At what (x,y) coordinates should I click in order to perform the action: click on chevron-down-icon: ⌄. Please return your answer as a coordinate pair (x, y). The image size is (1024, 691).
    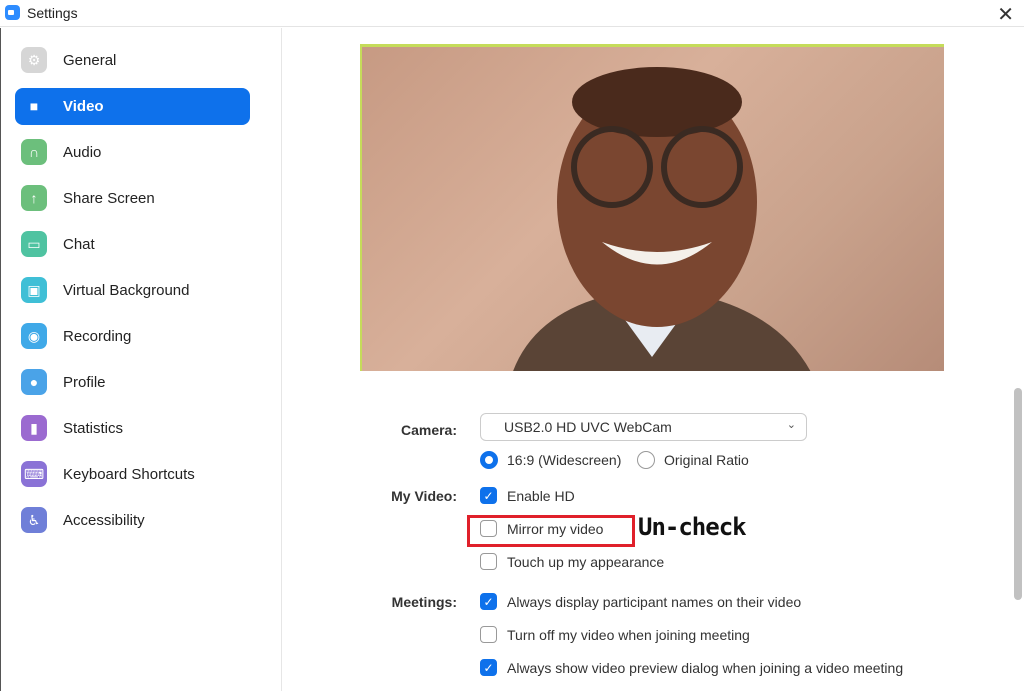
    Looking at the image, I should click on (791, 425).